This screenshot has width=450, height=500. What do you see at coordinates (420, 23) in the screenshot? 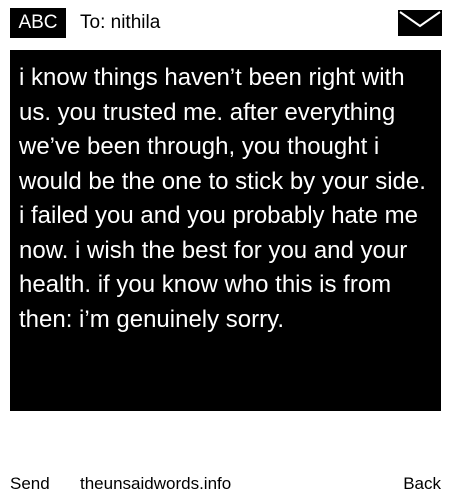
I see `envelope-icon` at bounding box center [420, 23].